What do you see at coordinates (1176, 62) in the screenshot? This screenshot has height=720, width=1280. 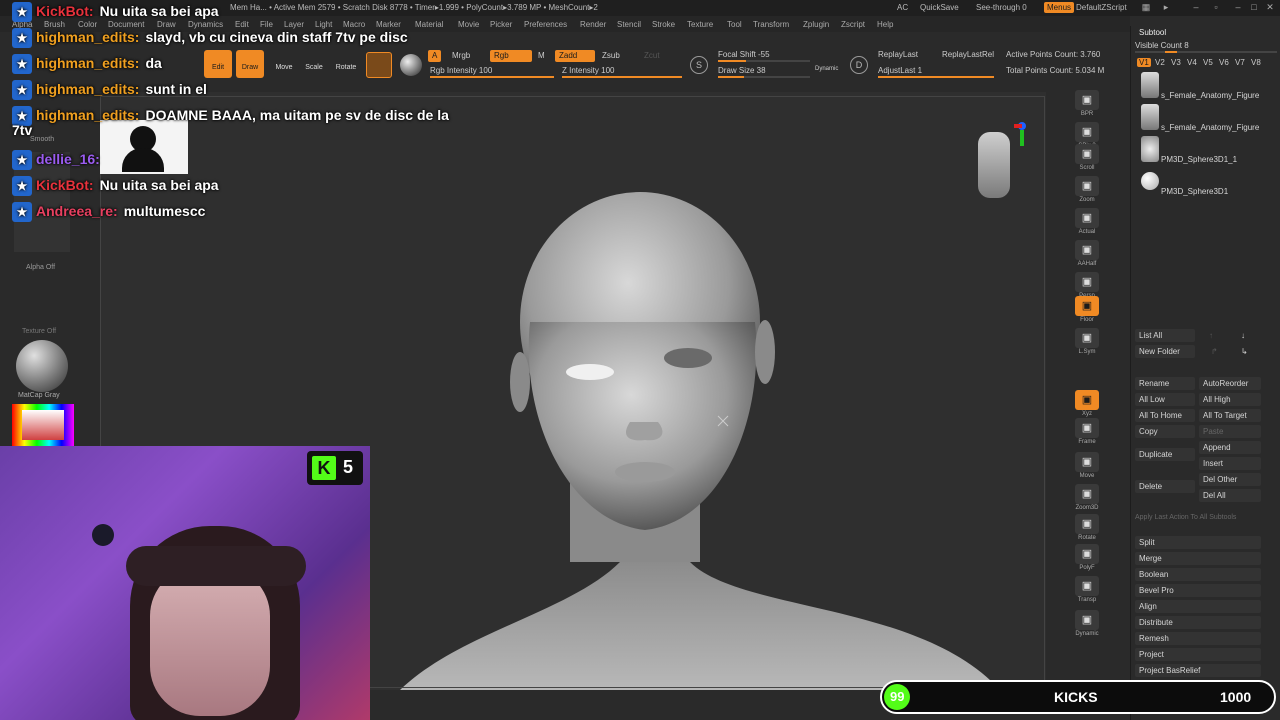 I see `vtab-3: V3` at bounding box center [1176, 62].